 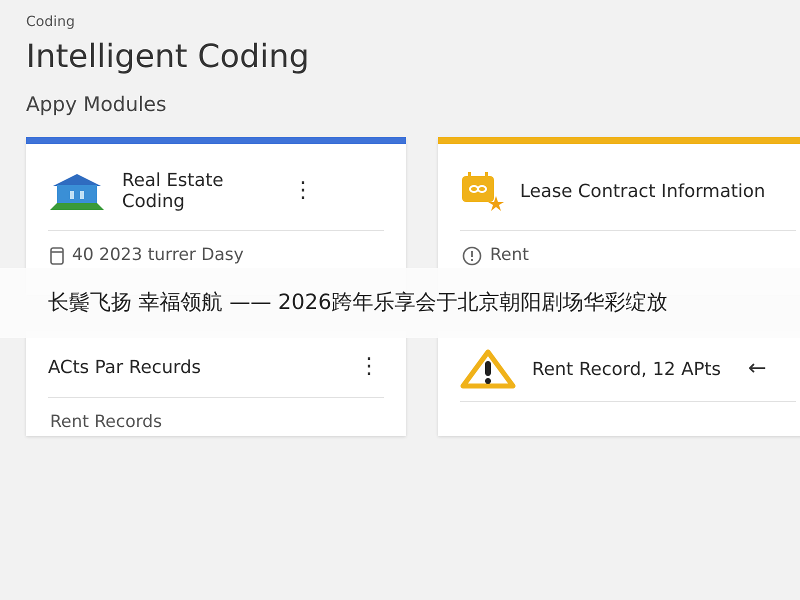 What do you see at coordinates (757, 369) in the screenshot?
I see `back-arrow-button: ←` at bounding box center [757, 369].